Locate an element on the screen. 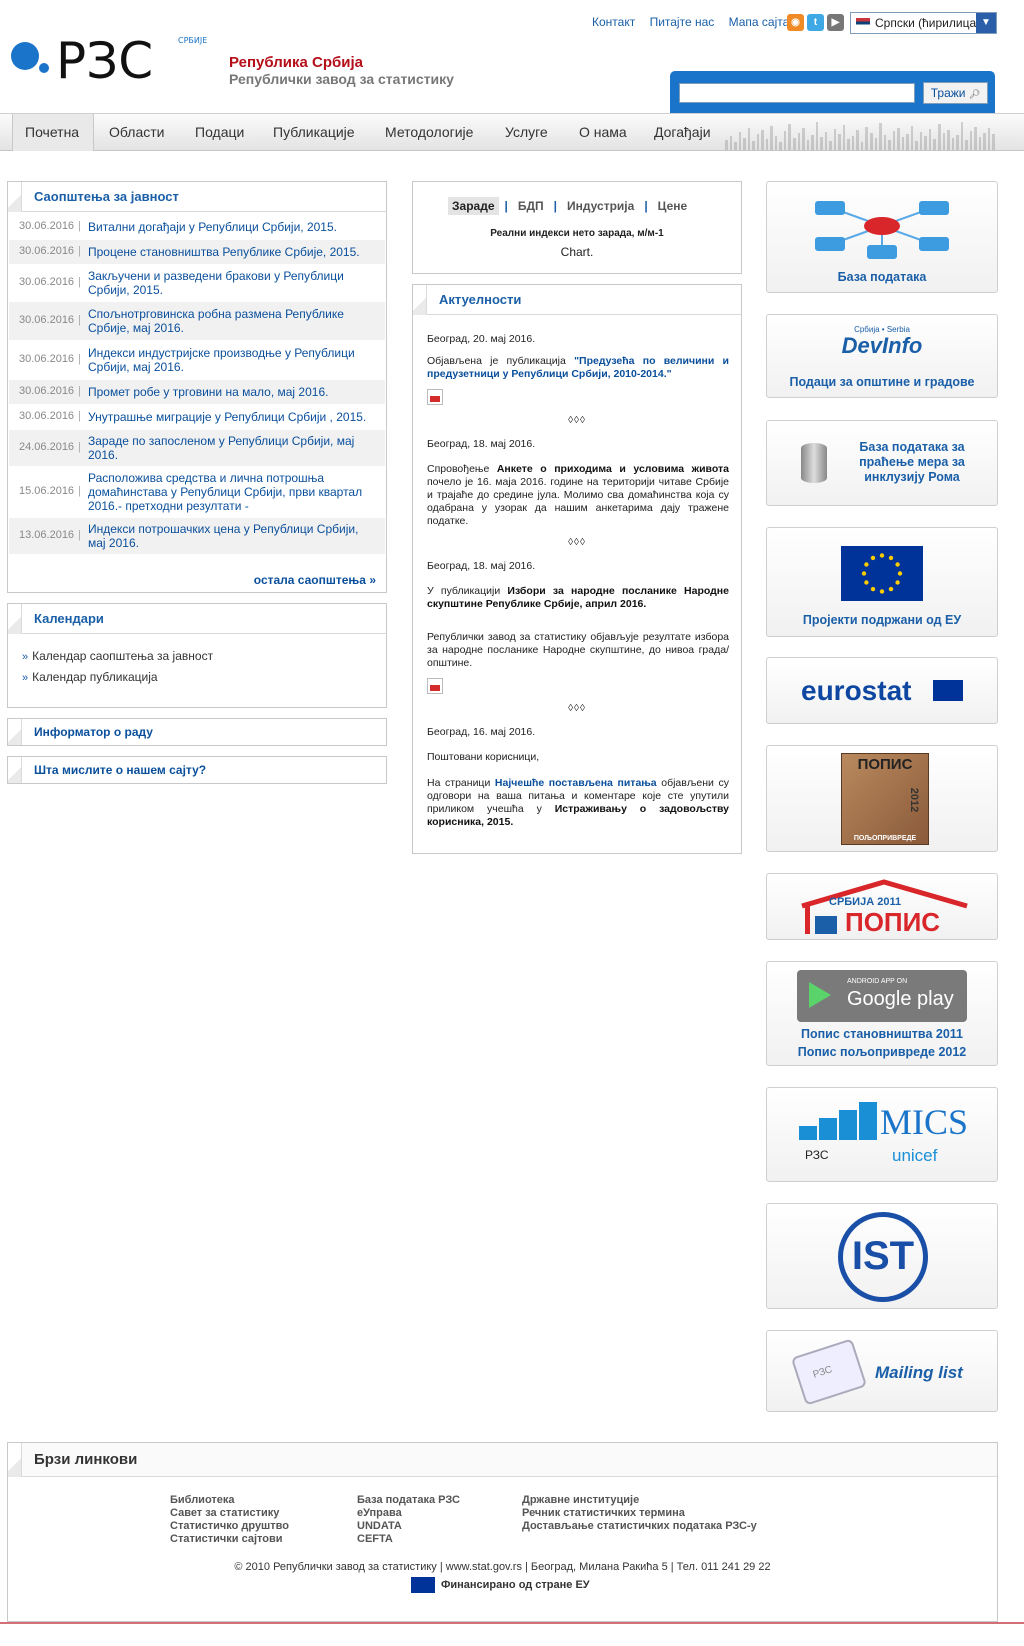  eu-projects-banner: Пројекти подржани од ЕУ is located at coordinates (882, 582).